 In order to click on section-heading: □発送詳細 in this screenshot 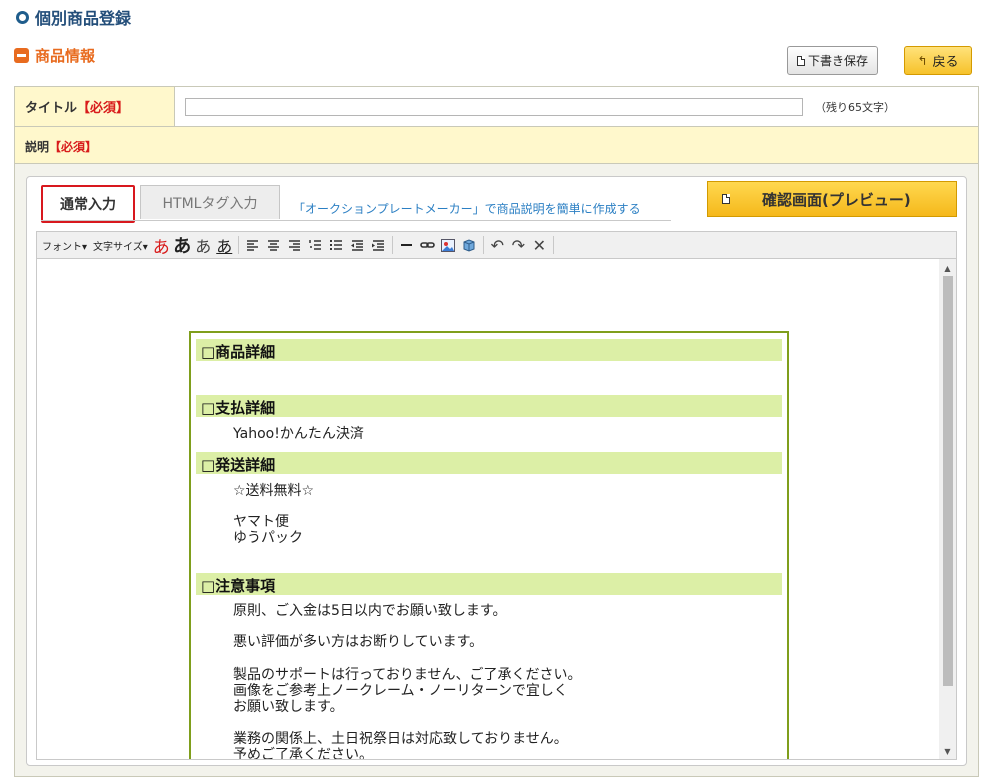, I will do `click(489, 463)`.